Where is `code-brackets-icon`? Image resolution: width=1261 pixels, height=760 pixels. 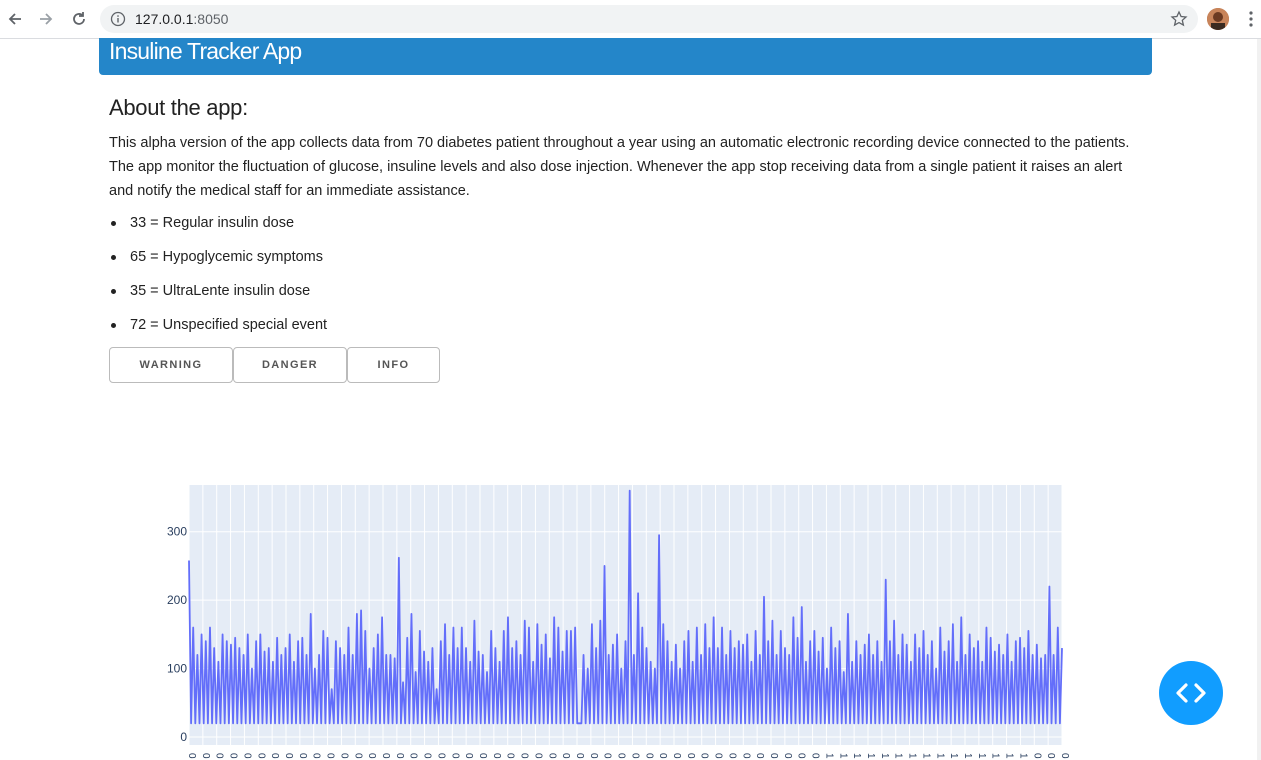 code-brackets-icon is located at coordinates (1191, 693).